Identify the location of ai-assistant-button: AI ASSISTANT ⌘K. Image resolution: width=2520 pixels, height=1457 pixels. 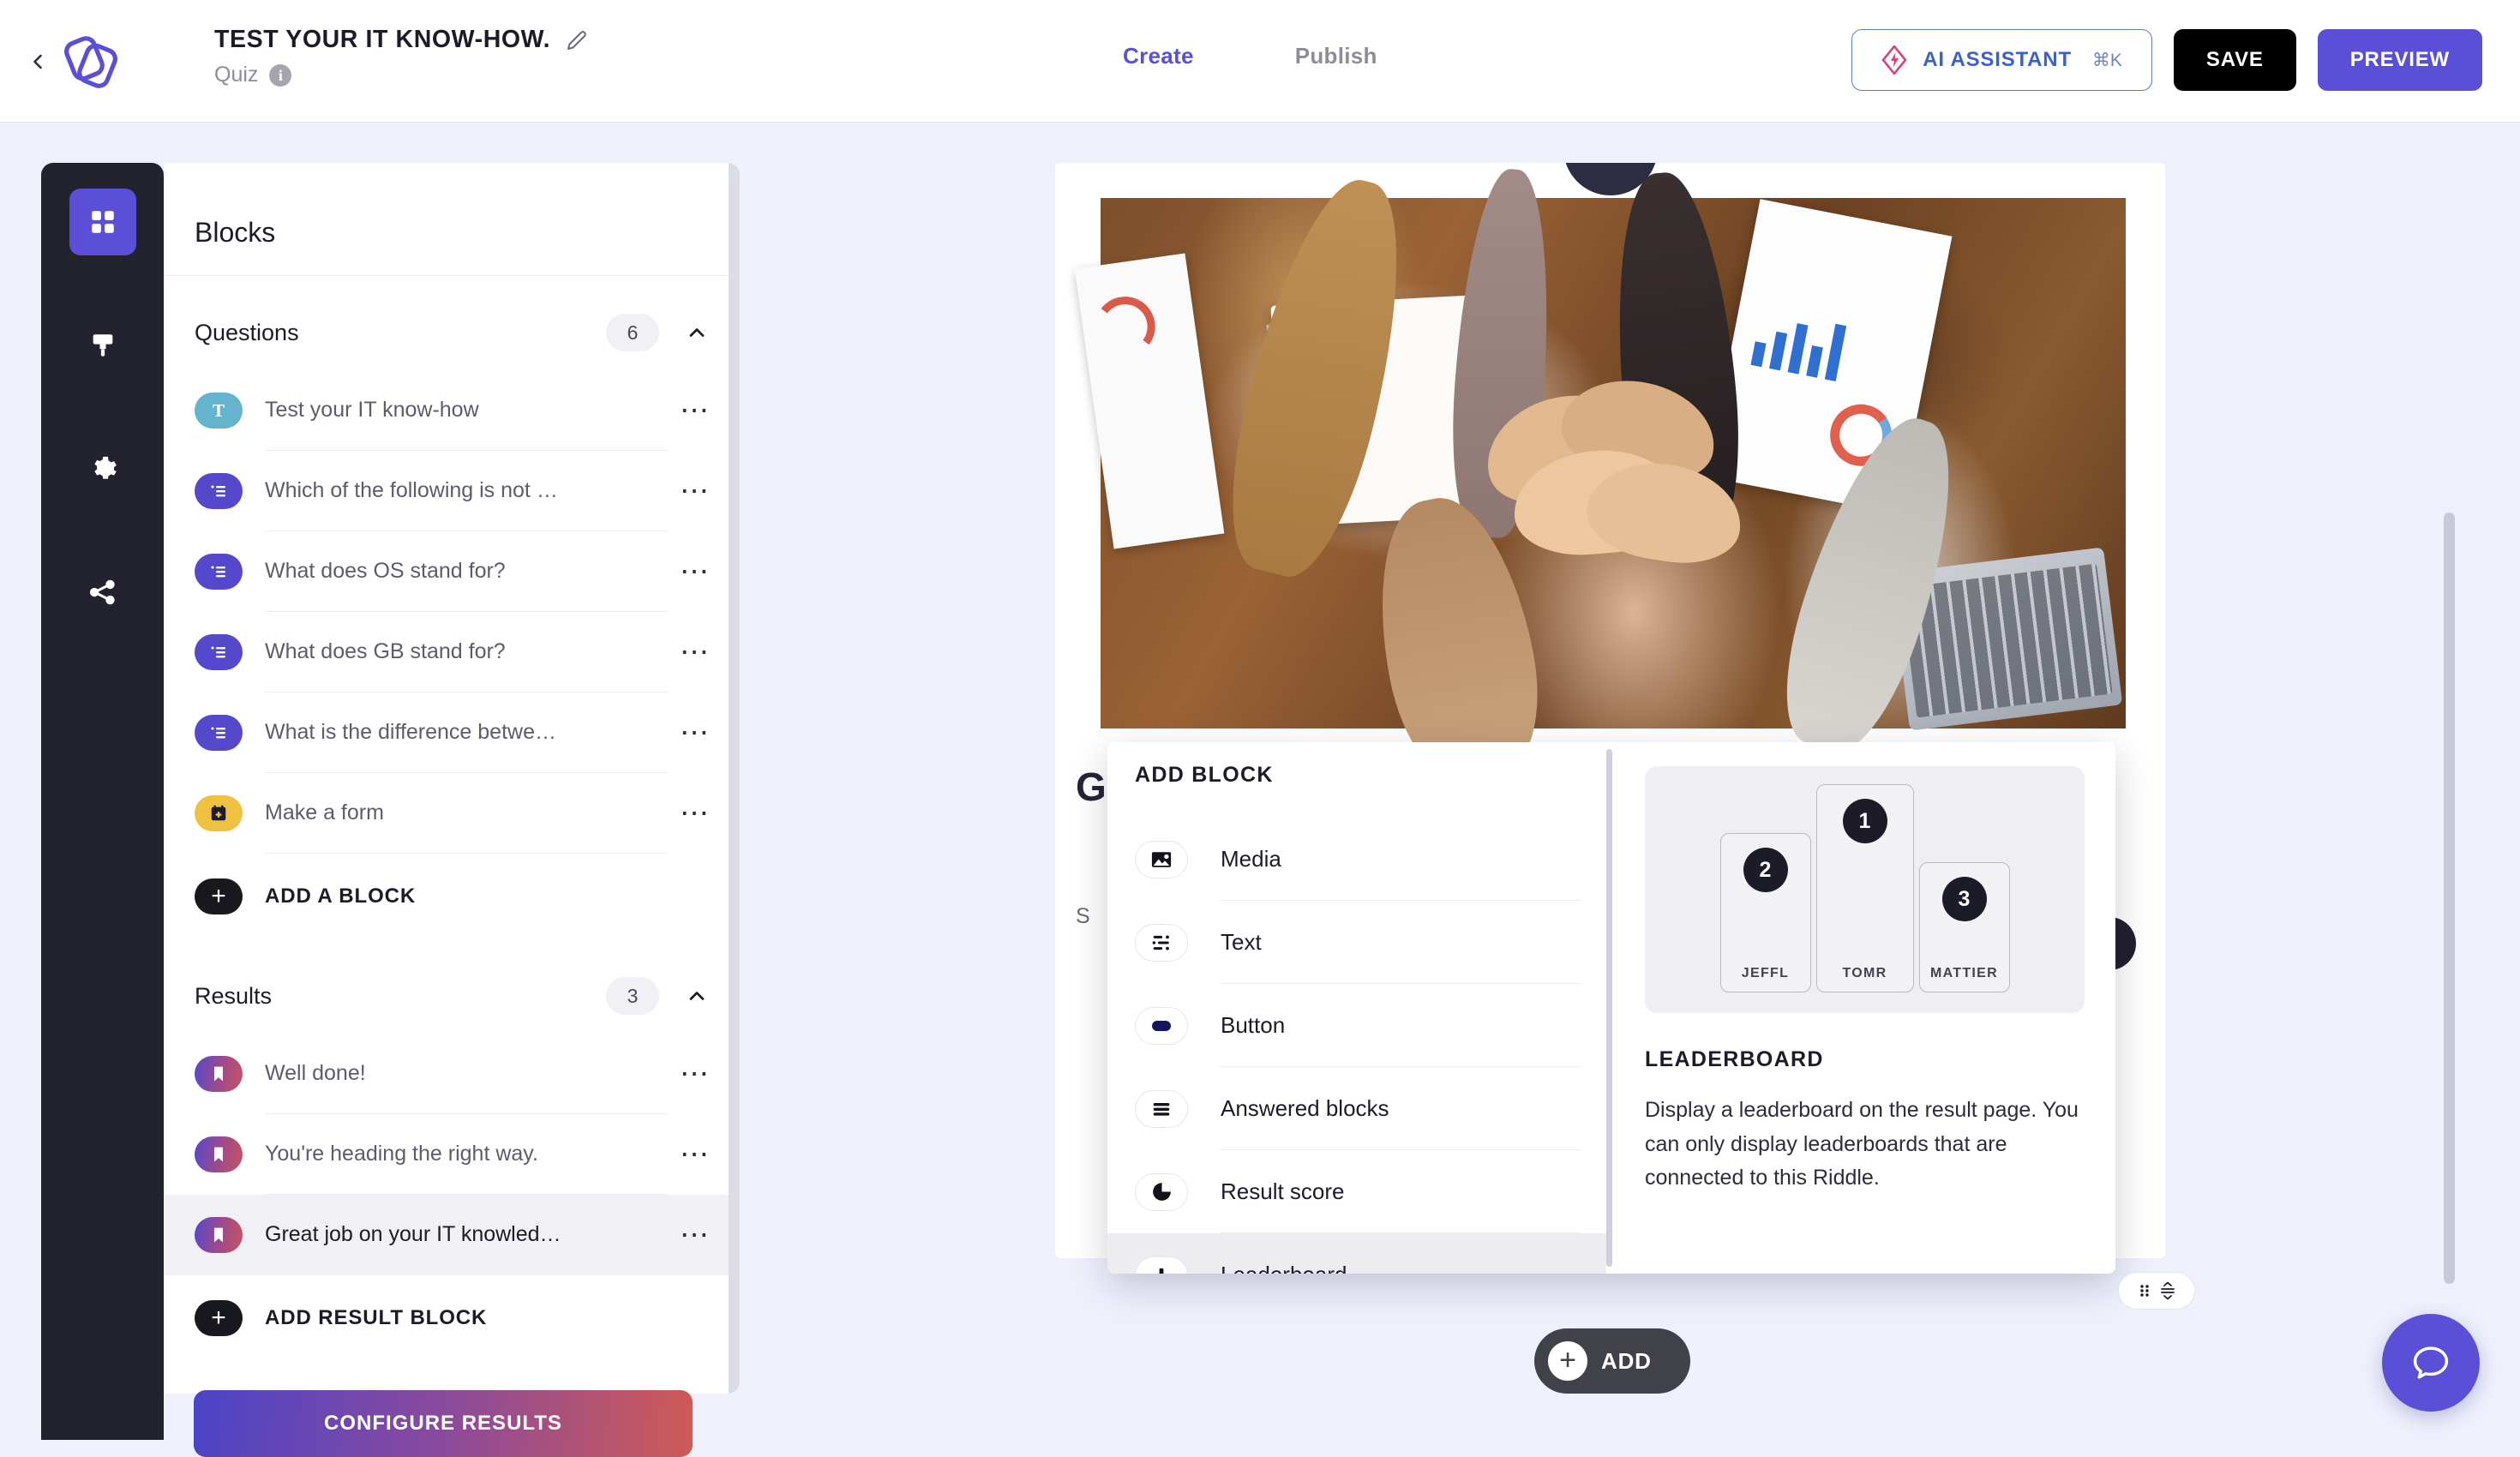
(2001, 60).